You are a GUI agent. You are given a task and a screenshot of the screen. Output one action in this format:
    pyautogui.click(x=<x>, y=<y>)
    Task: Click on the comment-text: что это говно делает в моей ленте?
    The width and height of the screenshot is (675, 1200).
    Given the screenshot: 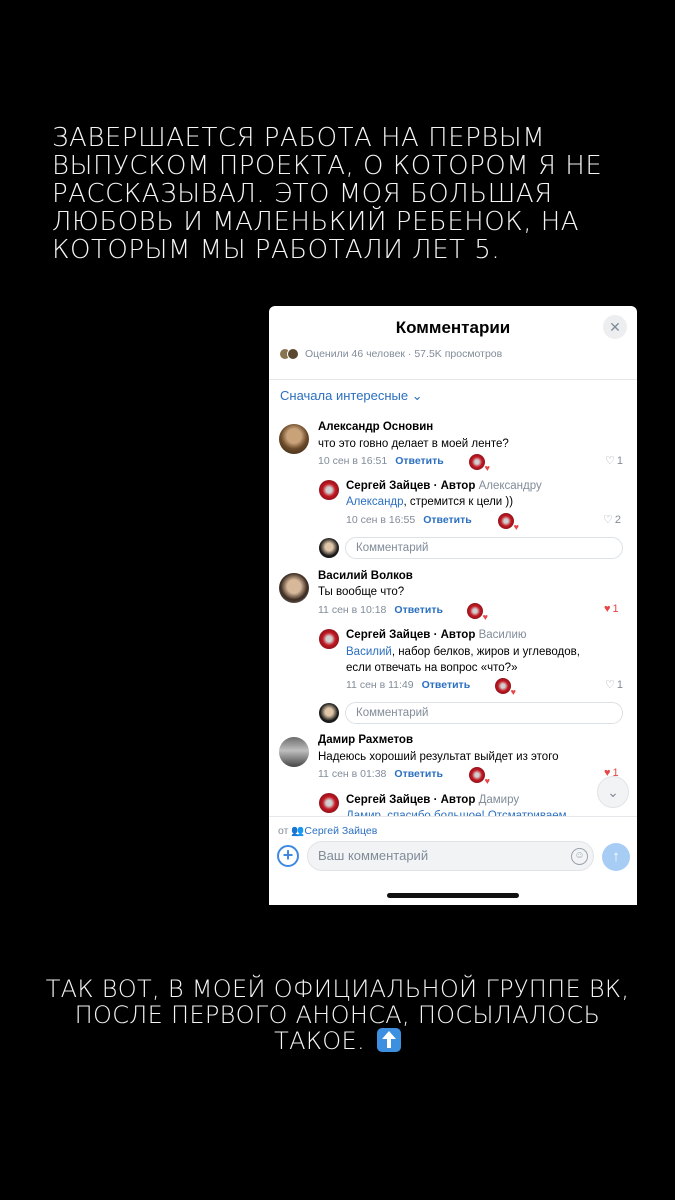 What is the action you would take?
    pyautogui.click(x=413, y=444)
    